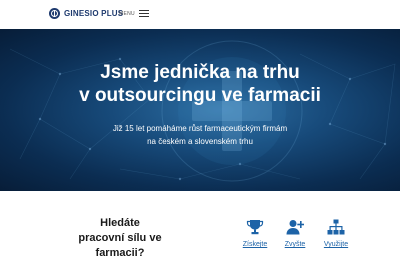  Describe the element at coordinates (94, 13) in the screenshot. I see `logo-text: GINESIO PLUS` at that location.